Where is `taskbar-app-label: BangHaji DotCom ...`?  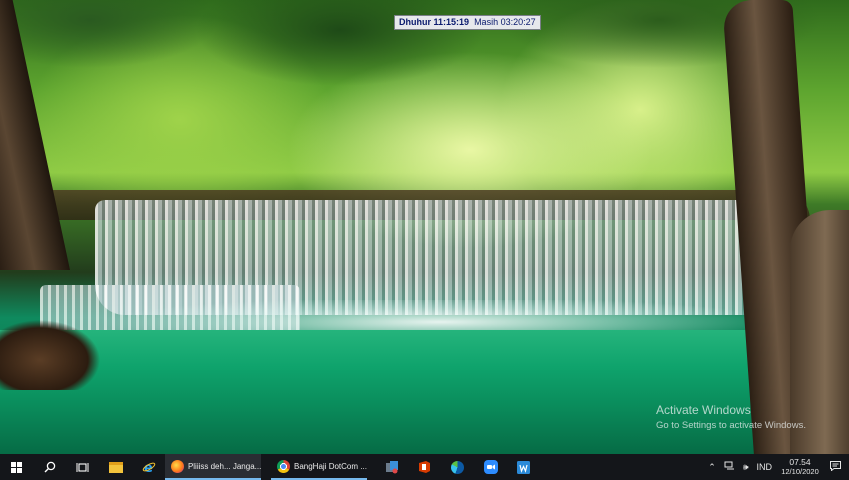
taskbar-app-label: BangHaji DotCom ... is located at coordinates (330, 466).